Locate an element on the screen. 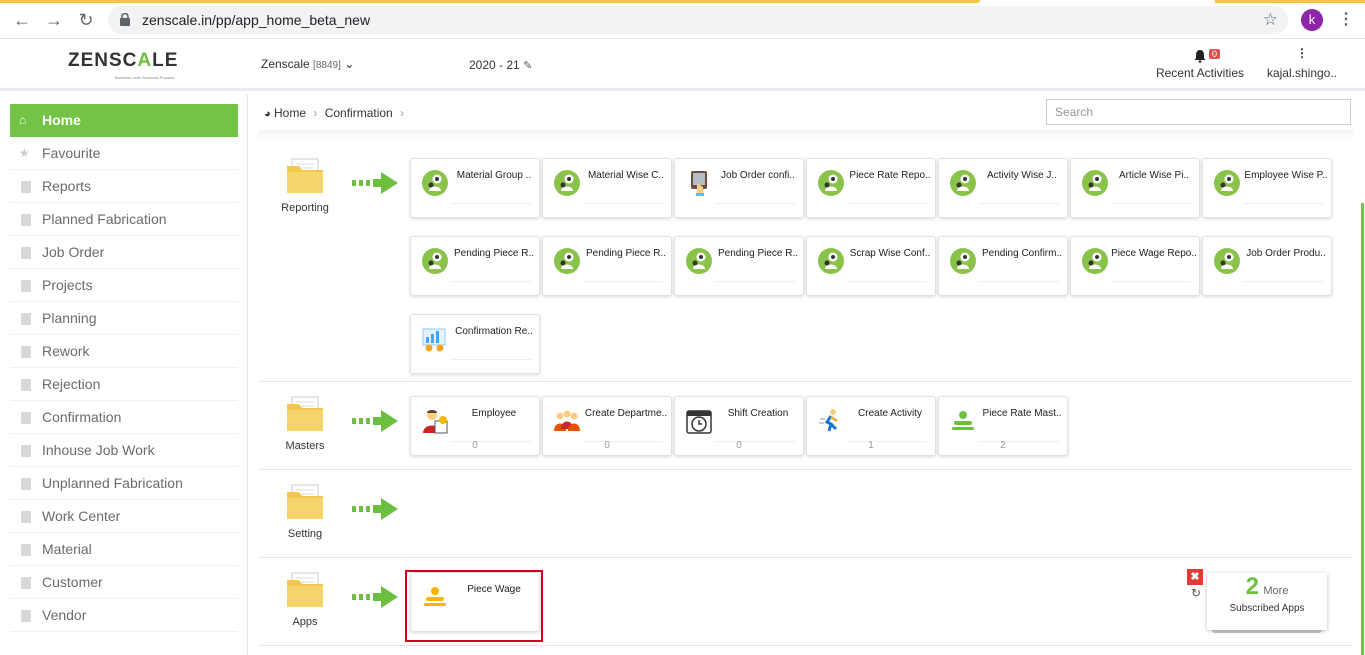 The height and width of the screenshot is (655, 1365). tile-create-activity: Create Activity 1 is located at coordinates (871, 426).